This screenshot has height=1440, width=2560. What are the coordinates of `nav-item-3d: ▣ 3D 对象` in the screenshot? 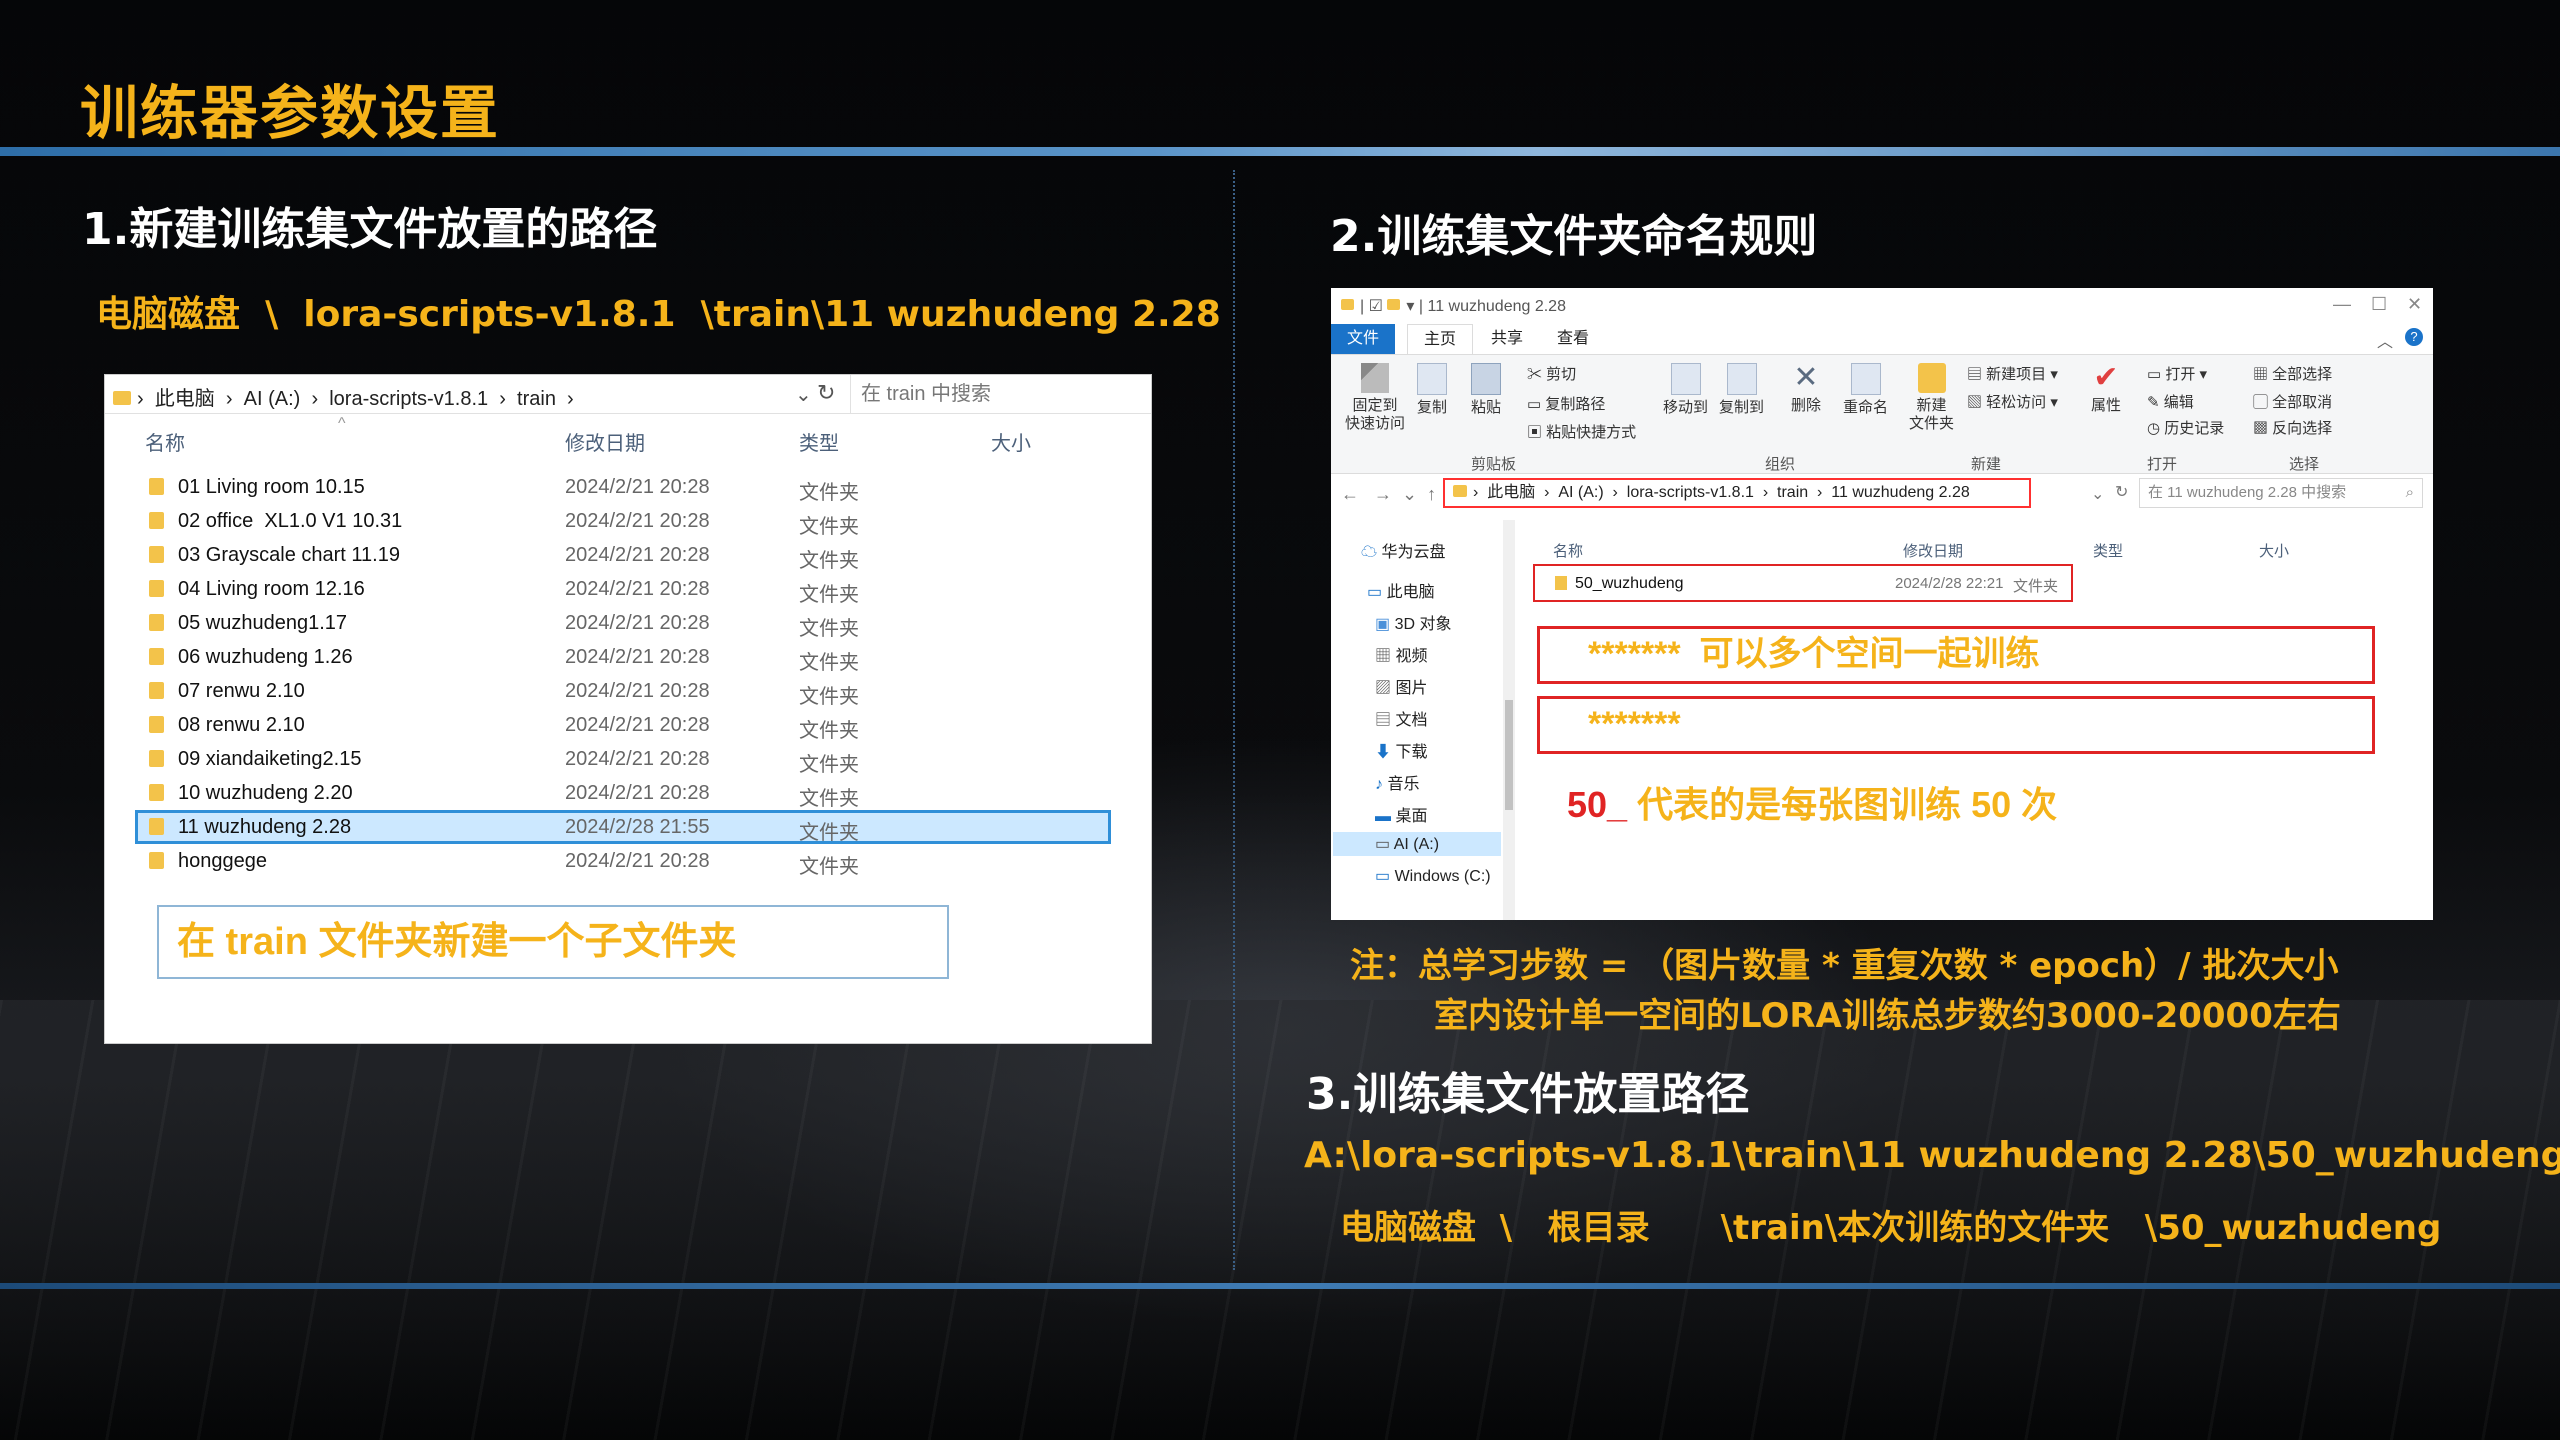 It's located at (1413, 622).